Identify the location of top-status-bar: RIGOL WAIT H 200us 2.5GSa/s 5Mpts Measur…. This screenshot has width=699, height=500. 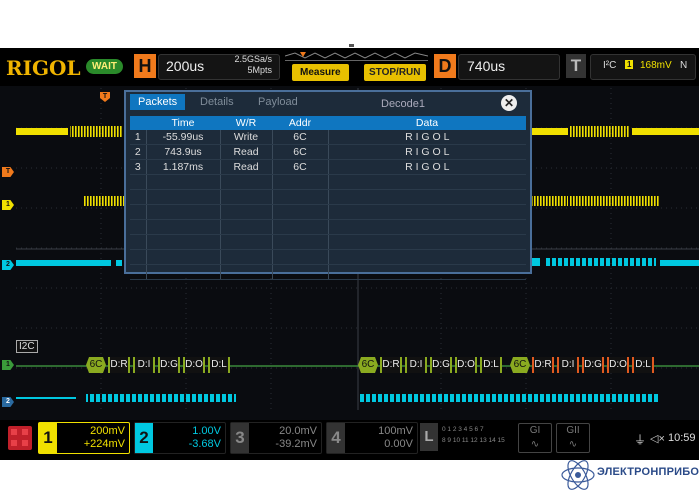
(349, 67).